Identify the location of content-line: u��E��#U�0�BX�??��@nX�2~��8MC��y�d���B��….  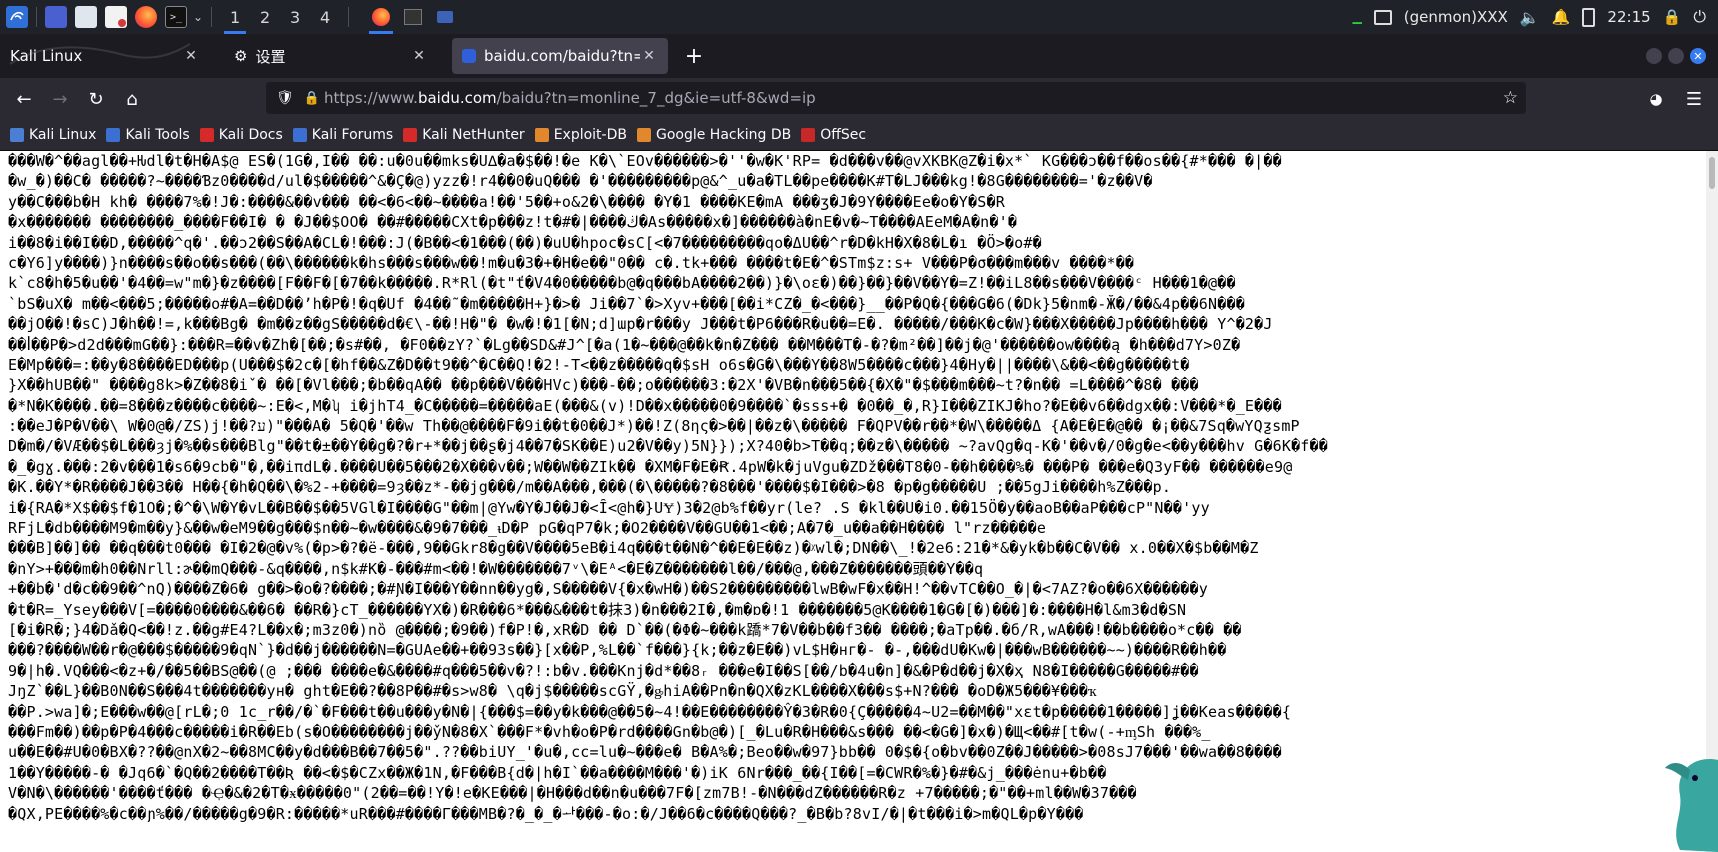
(645, 752).